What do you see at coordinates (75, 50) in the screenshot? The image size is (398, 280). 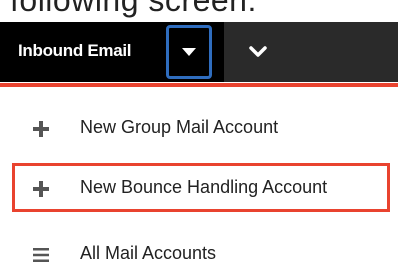 I see `module-title: Inbound Email` at bounding box center [75, 50].